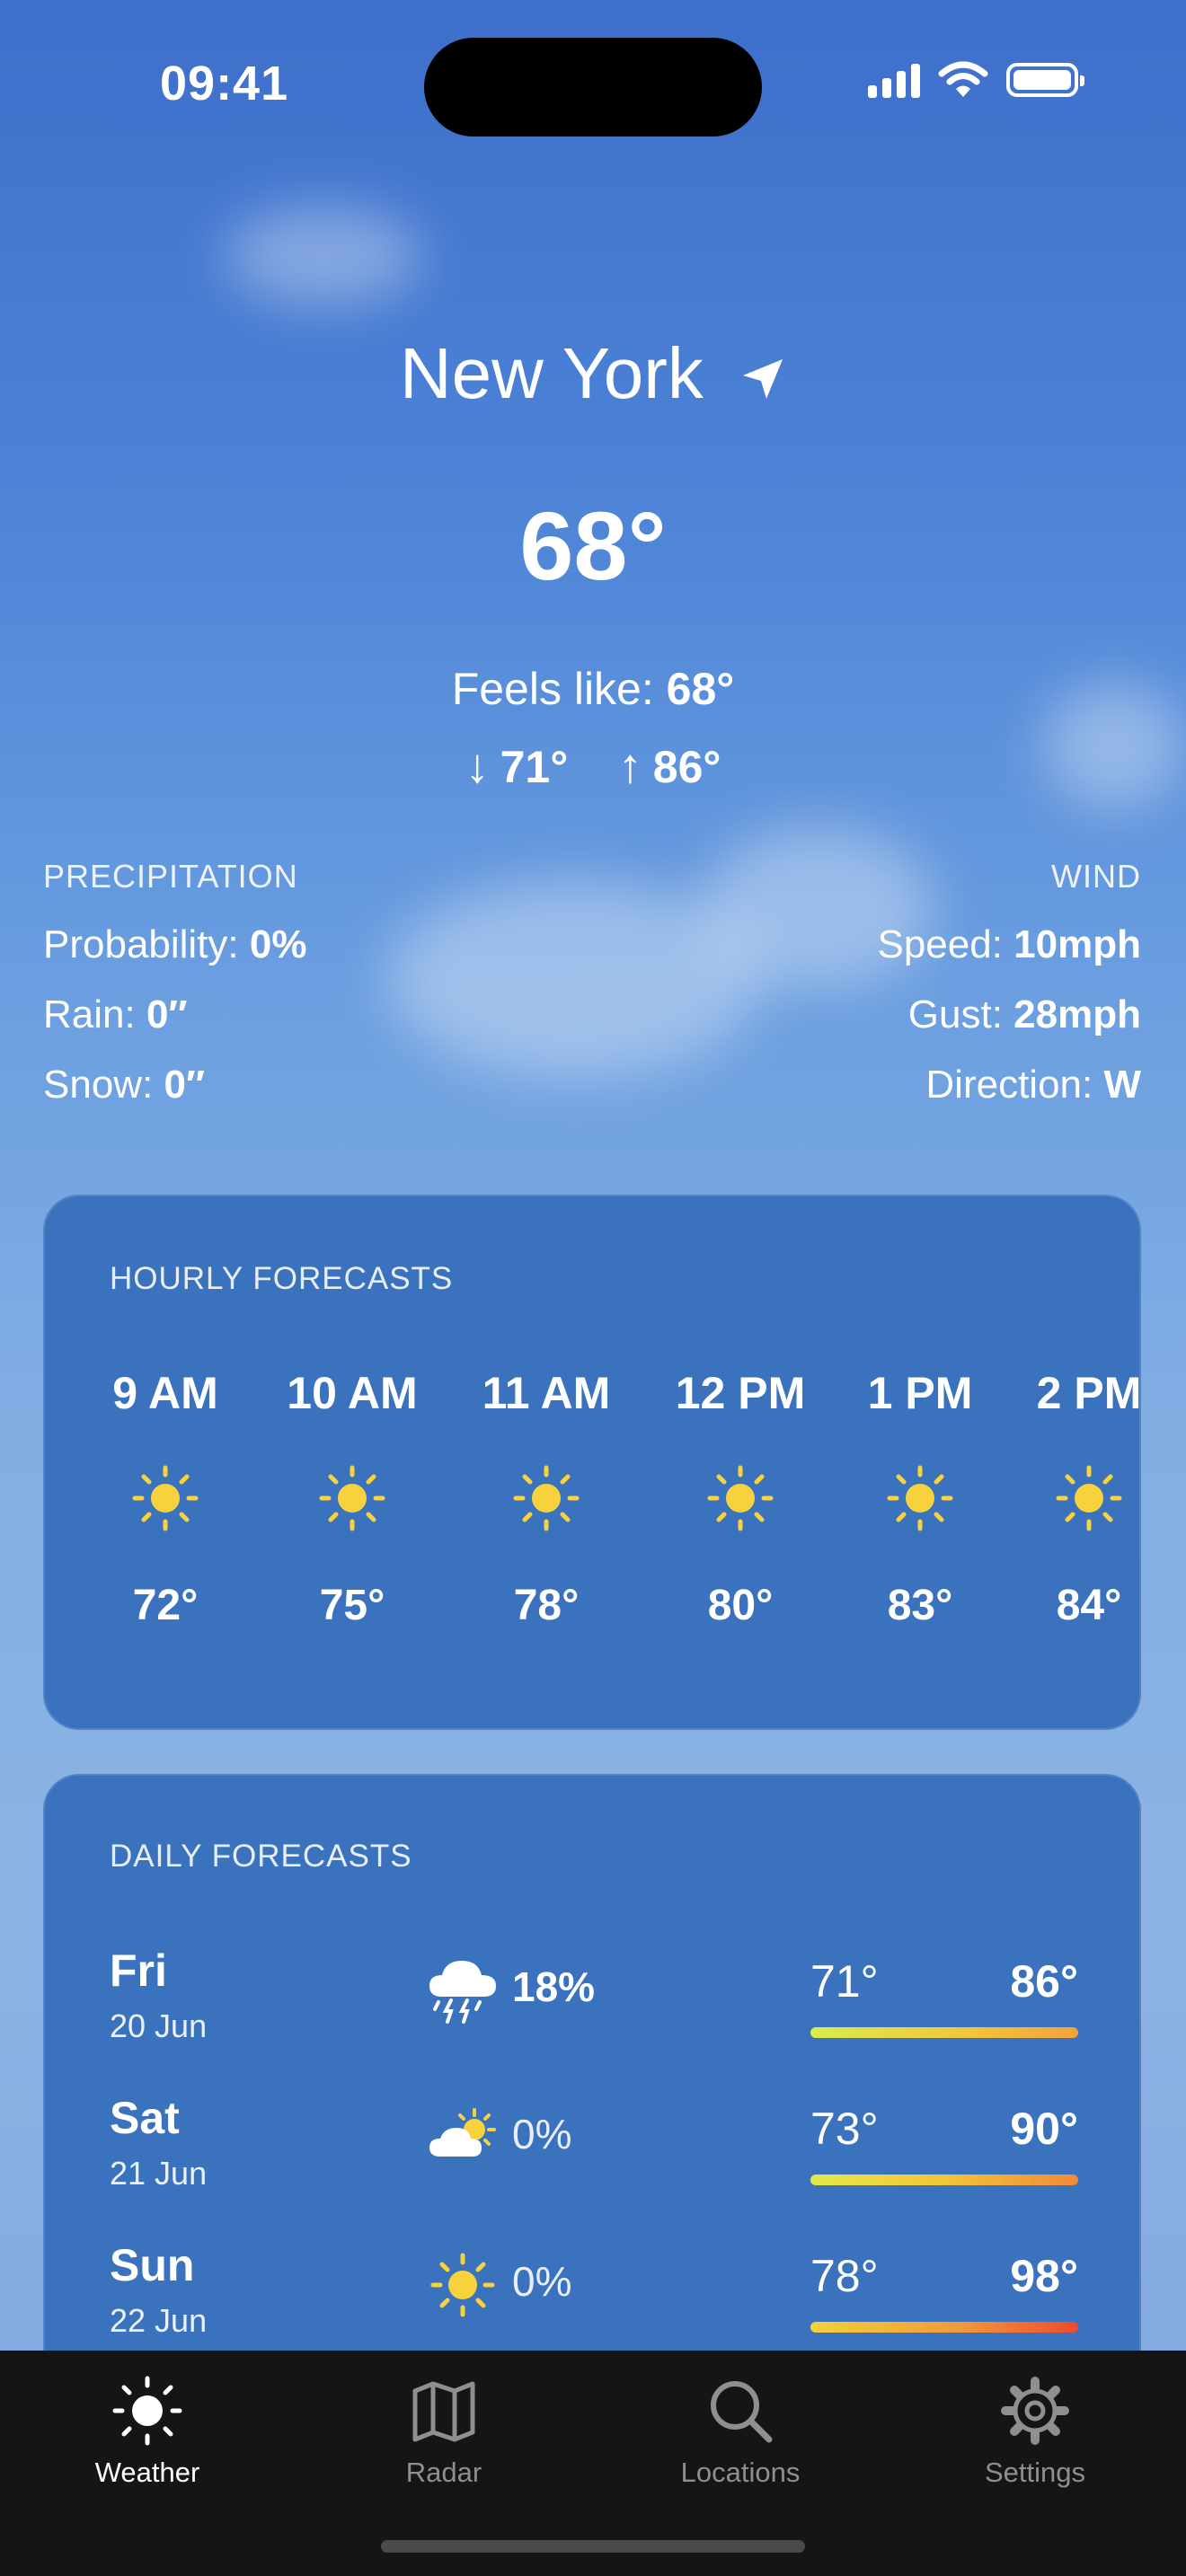  I want to click on wifi-icon, so click(963, 79).